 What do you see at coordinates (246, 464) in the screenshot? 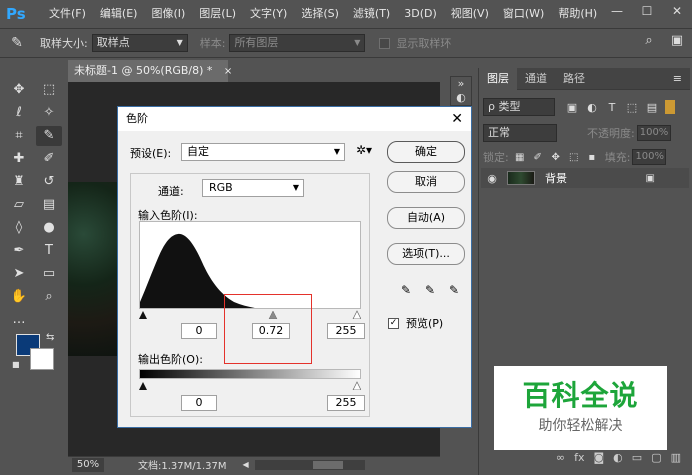
I see `scroll-left-icon: ◀` at bounding box center [246, 464].